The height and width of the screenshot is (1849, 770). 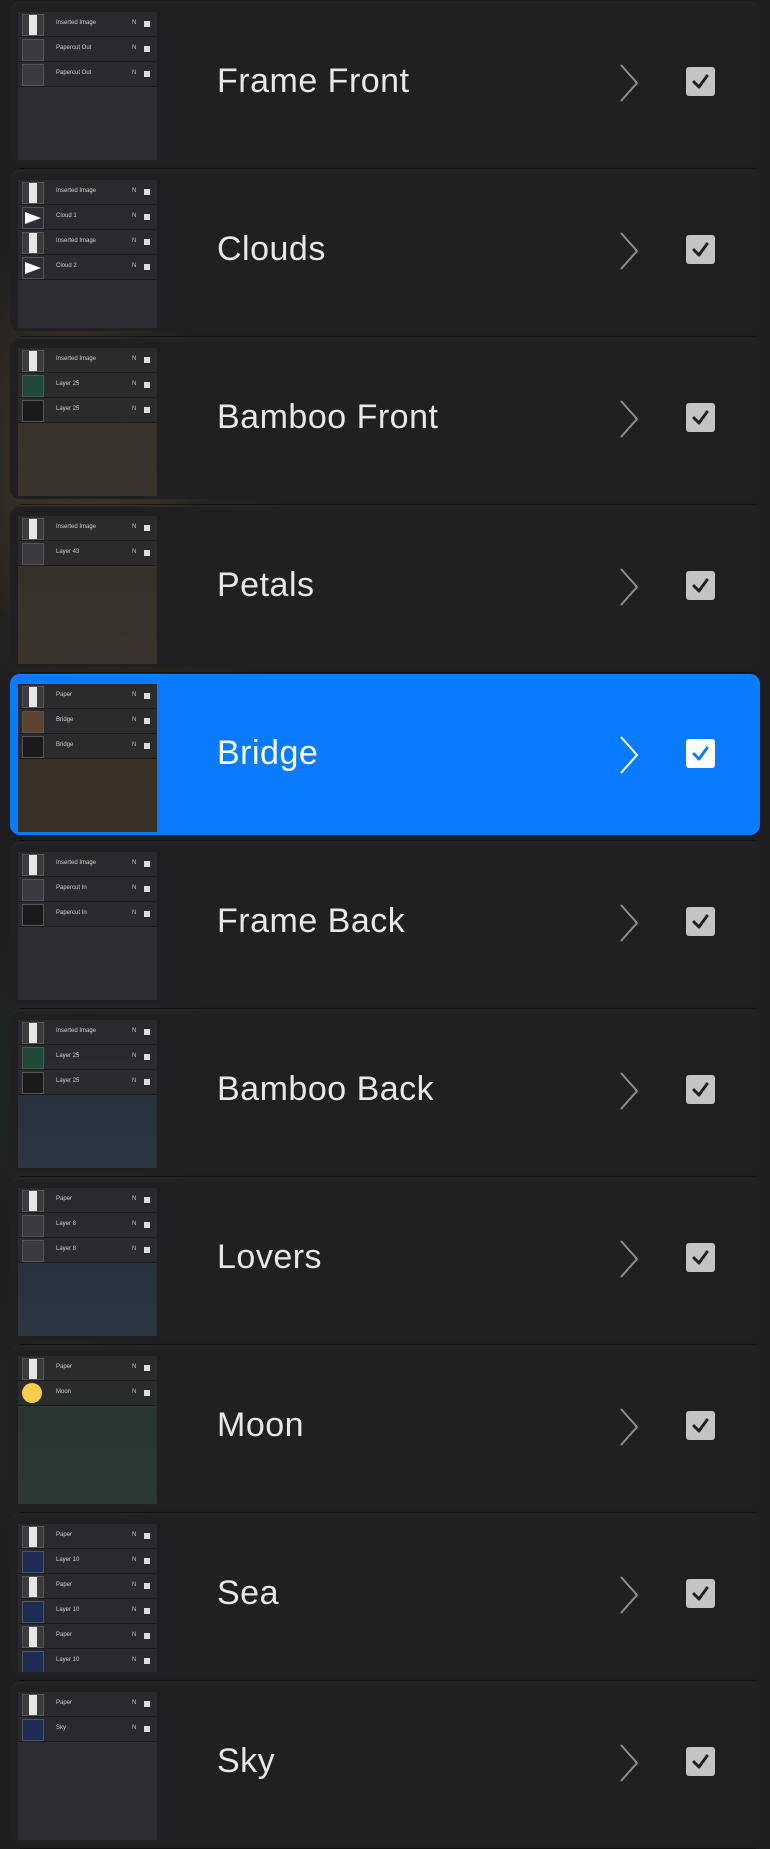 I want to click on layer-thumbnail: Paper N Layer 8 N Layer 8 N, so click(x=87, y=1262).